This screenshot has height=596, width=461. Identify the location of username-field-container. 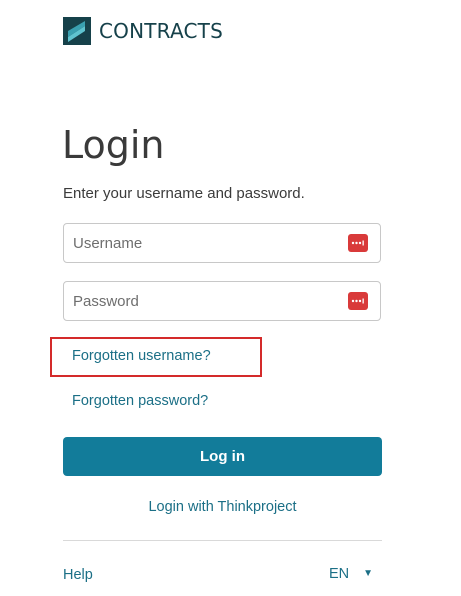
(222, 243).